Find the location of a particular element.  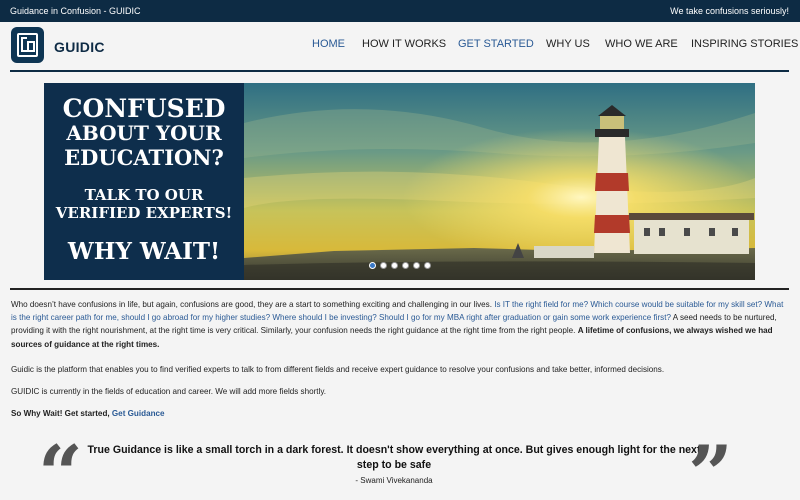

site-title: Guidance in Confusion - GUIDIC is located at coordinates (75, 11).